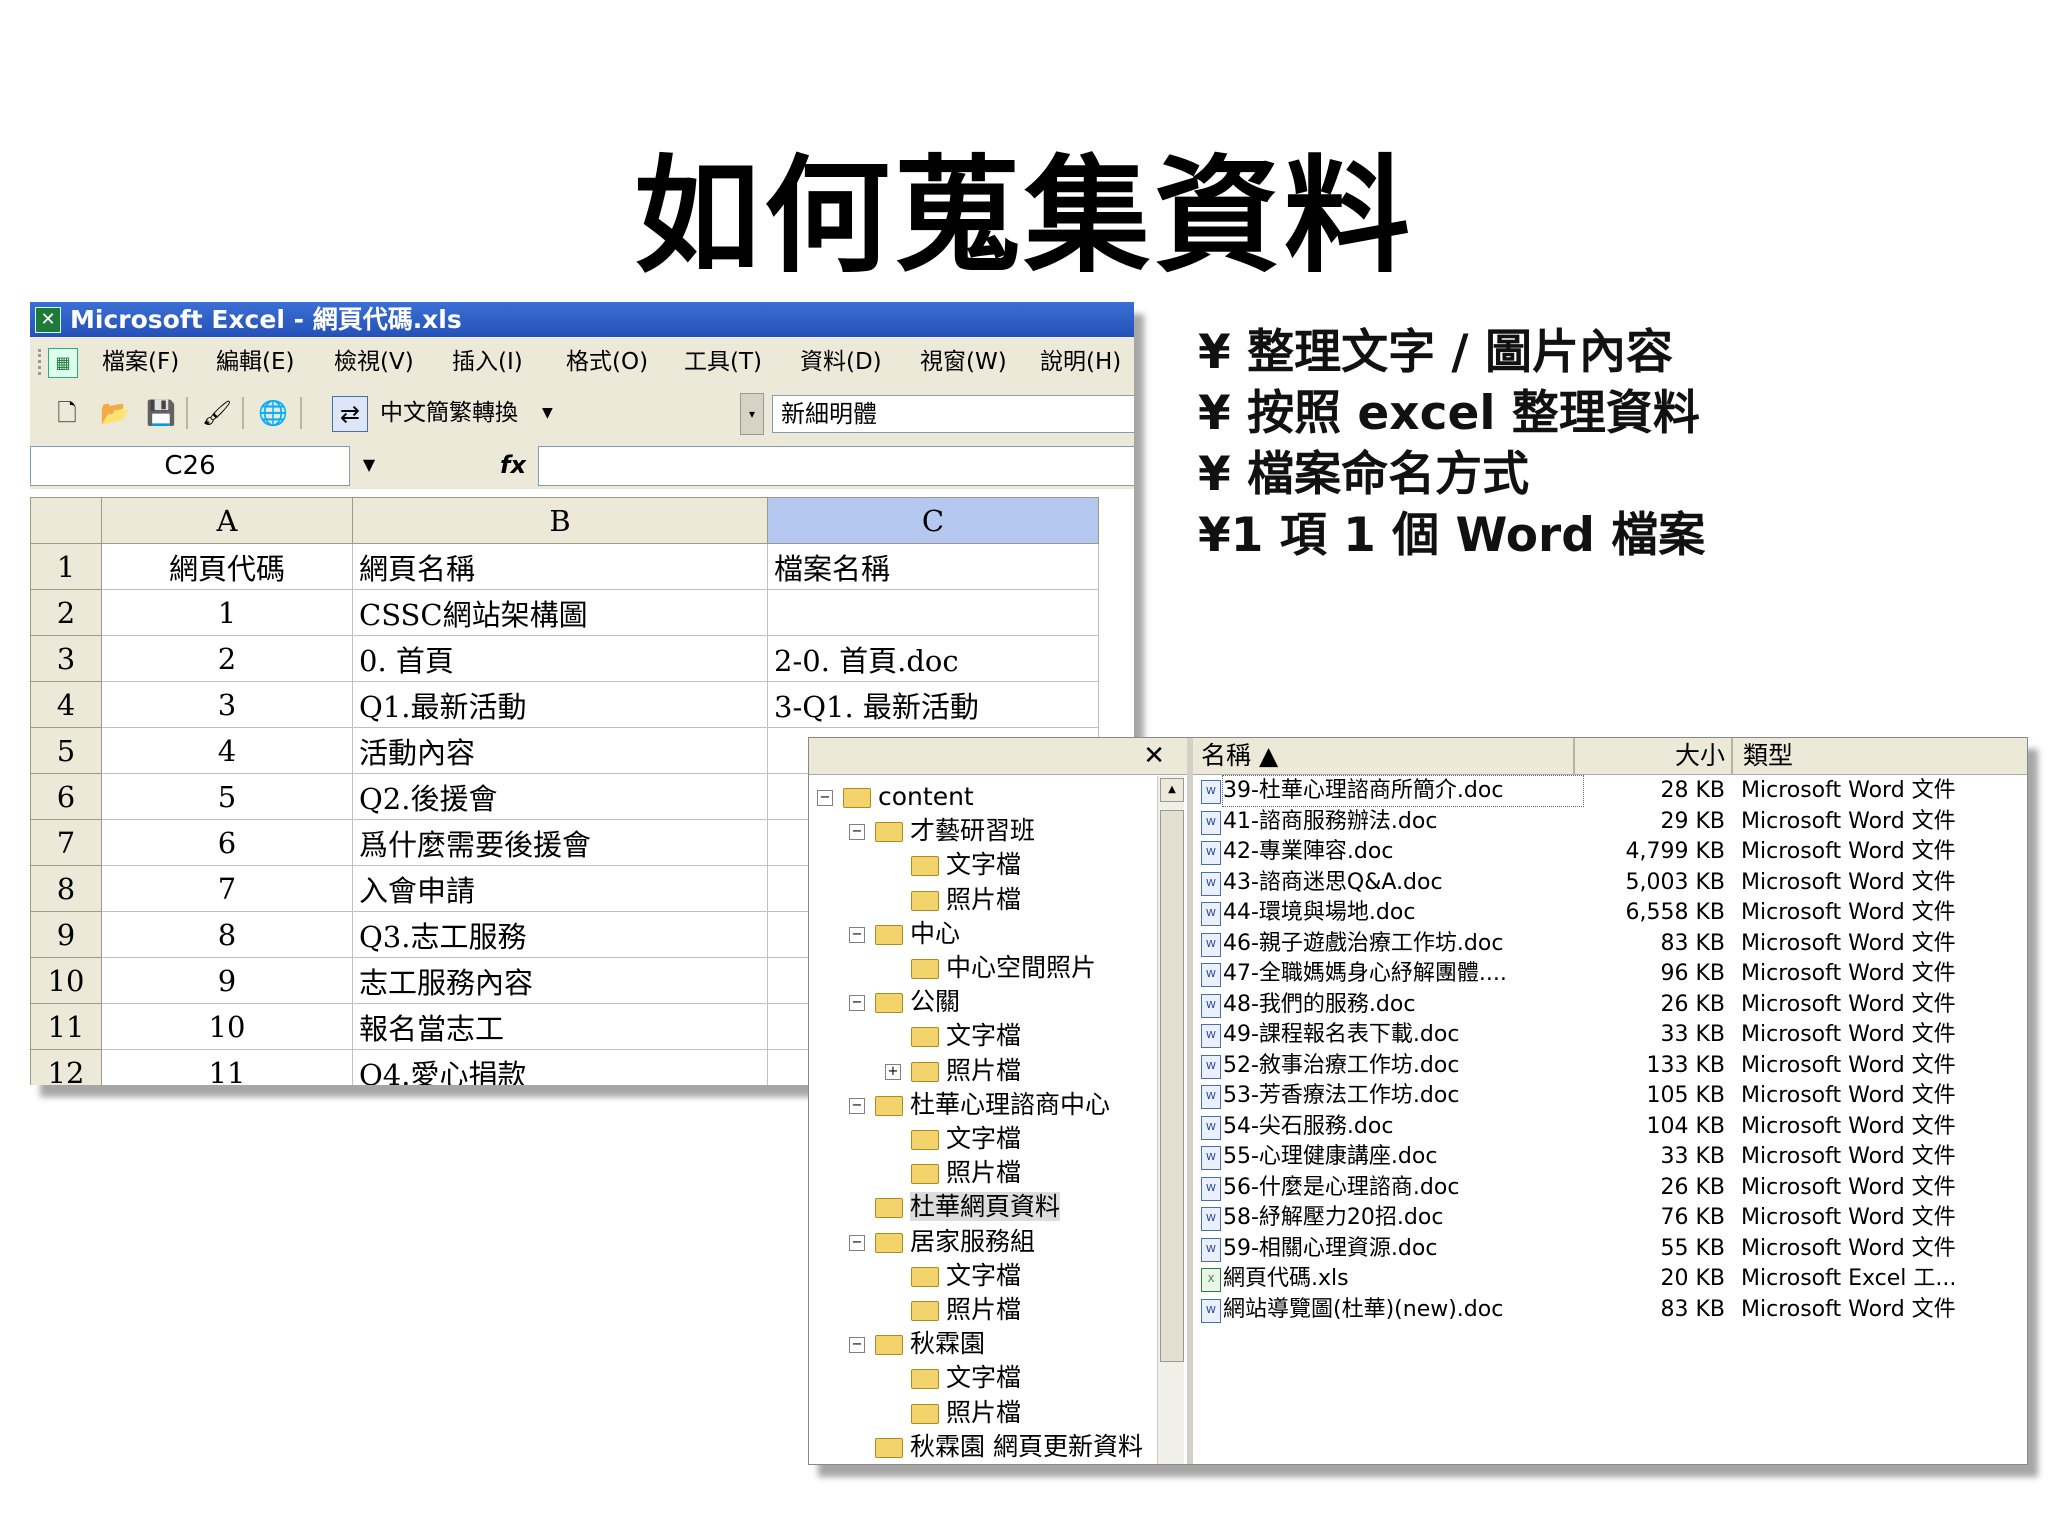 This screenshot has height=1536, width=2048. What do you see at coordinates (560, 1026) in the screenshot?
I see `cell: 報名當志工` at bounding box center [560, 1026].